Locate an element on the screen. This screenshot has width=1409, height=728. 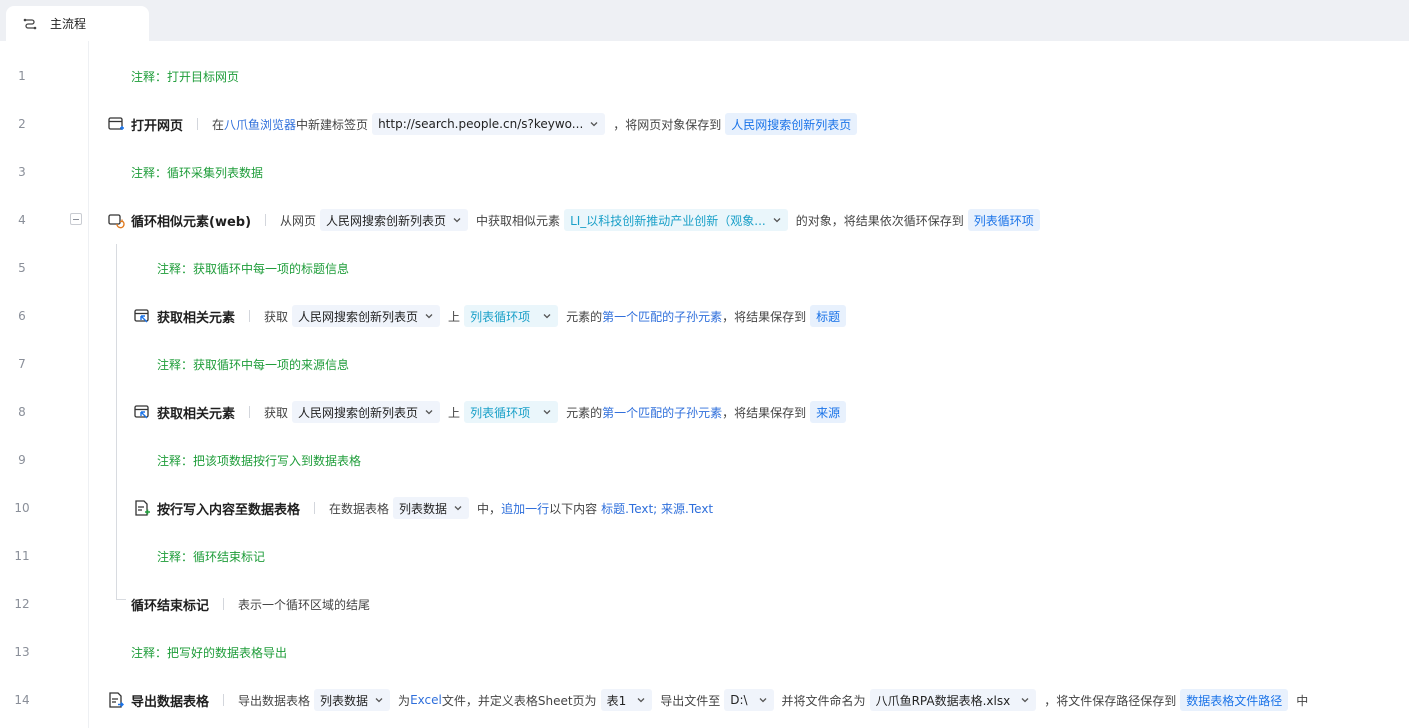
flow-line: 5 注释：获取循环中每一项的标题信息 is located at coordinates (704, 268).